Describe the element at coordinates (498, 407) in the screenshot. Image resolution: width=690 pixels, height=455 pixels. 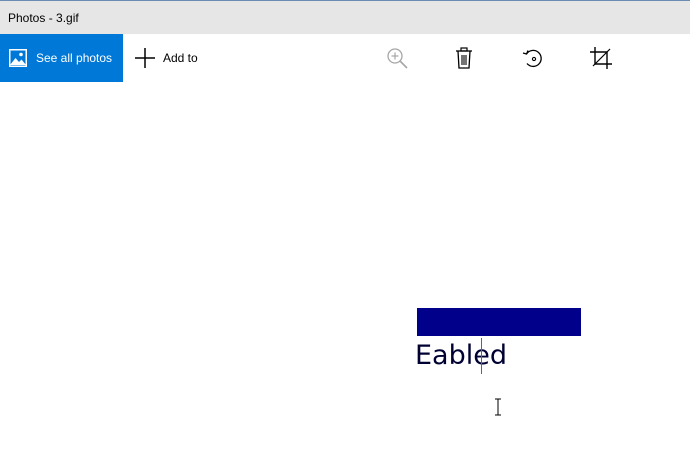
I see `ibeam-cursor-icon` at that location.